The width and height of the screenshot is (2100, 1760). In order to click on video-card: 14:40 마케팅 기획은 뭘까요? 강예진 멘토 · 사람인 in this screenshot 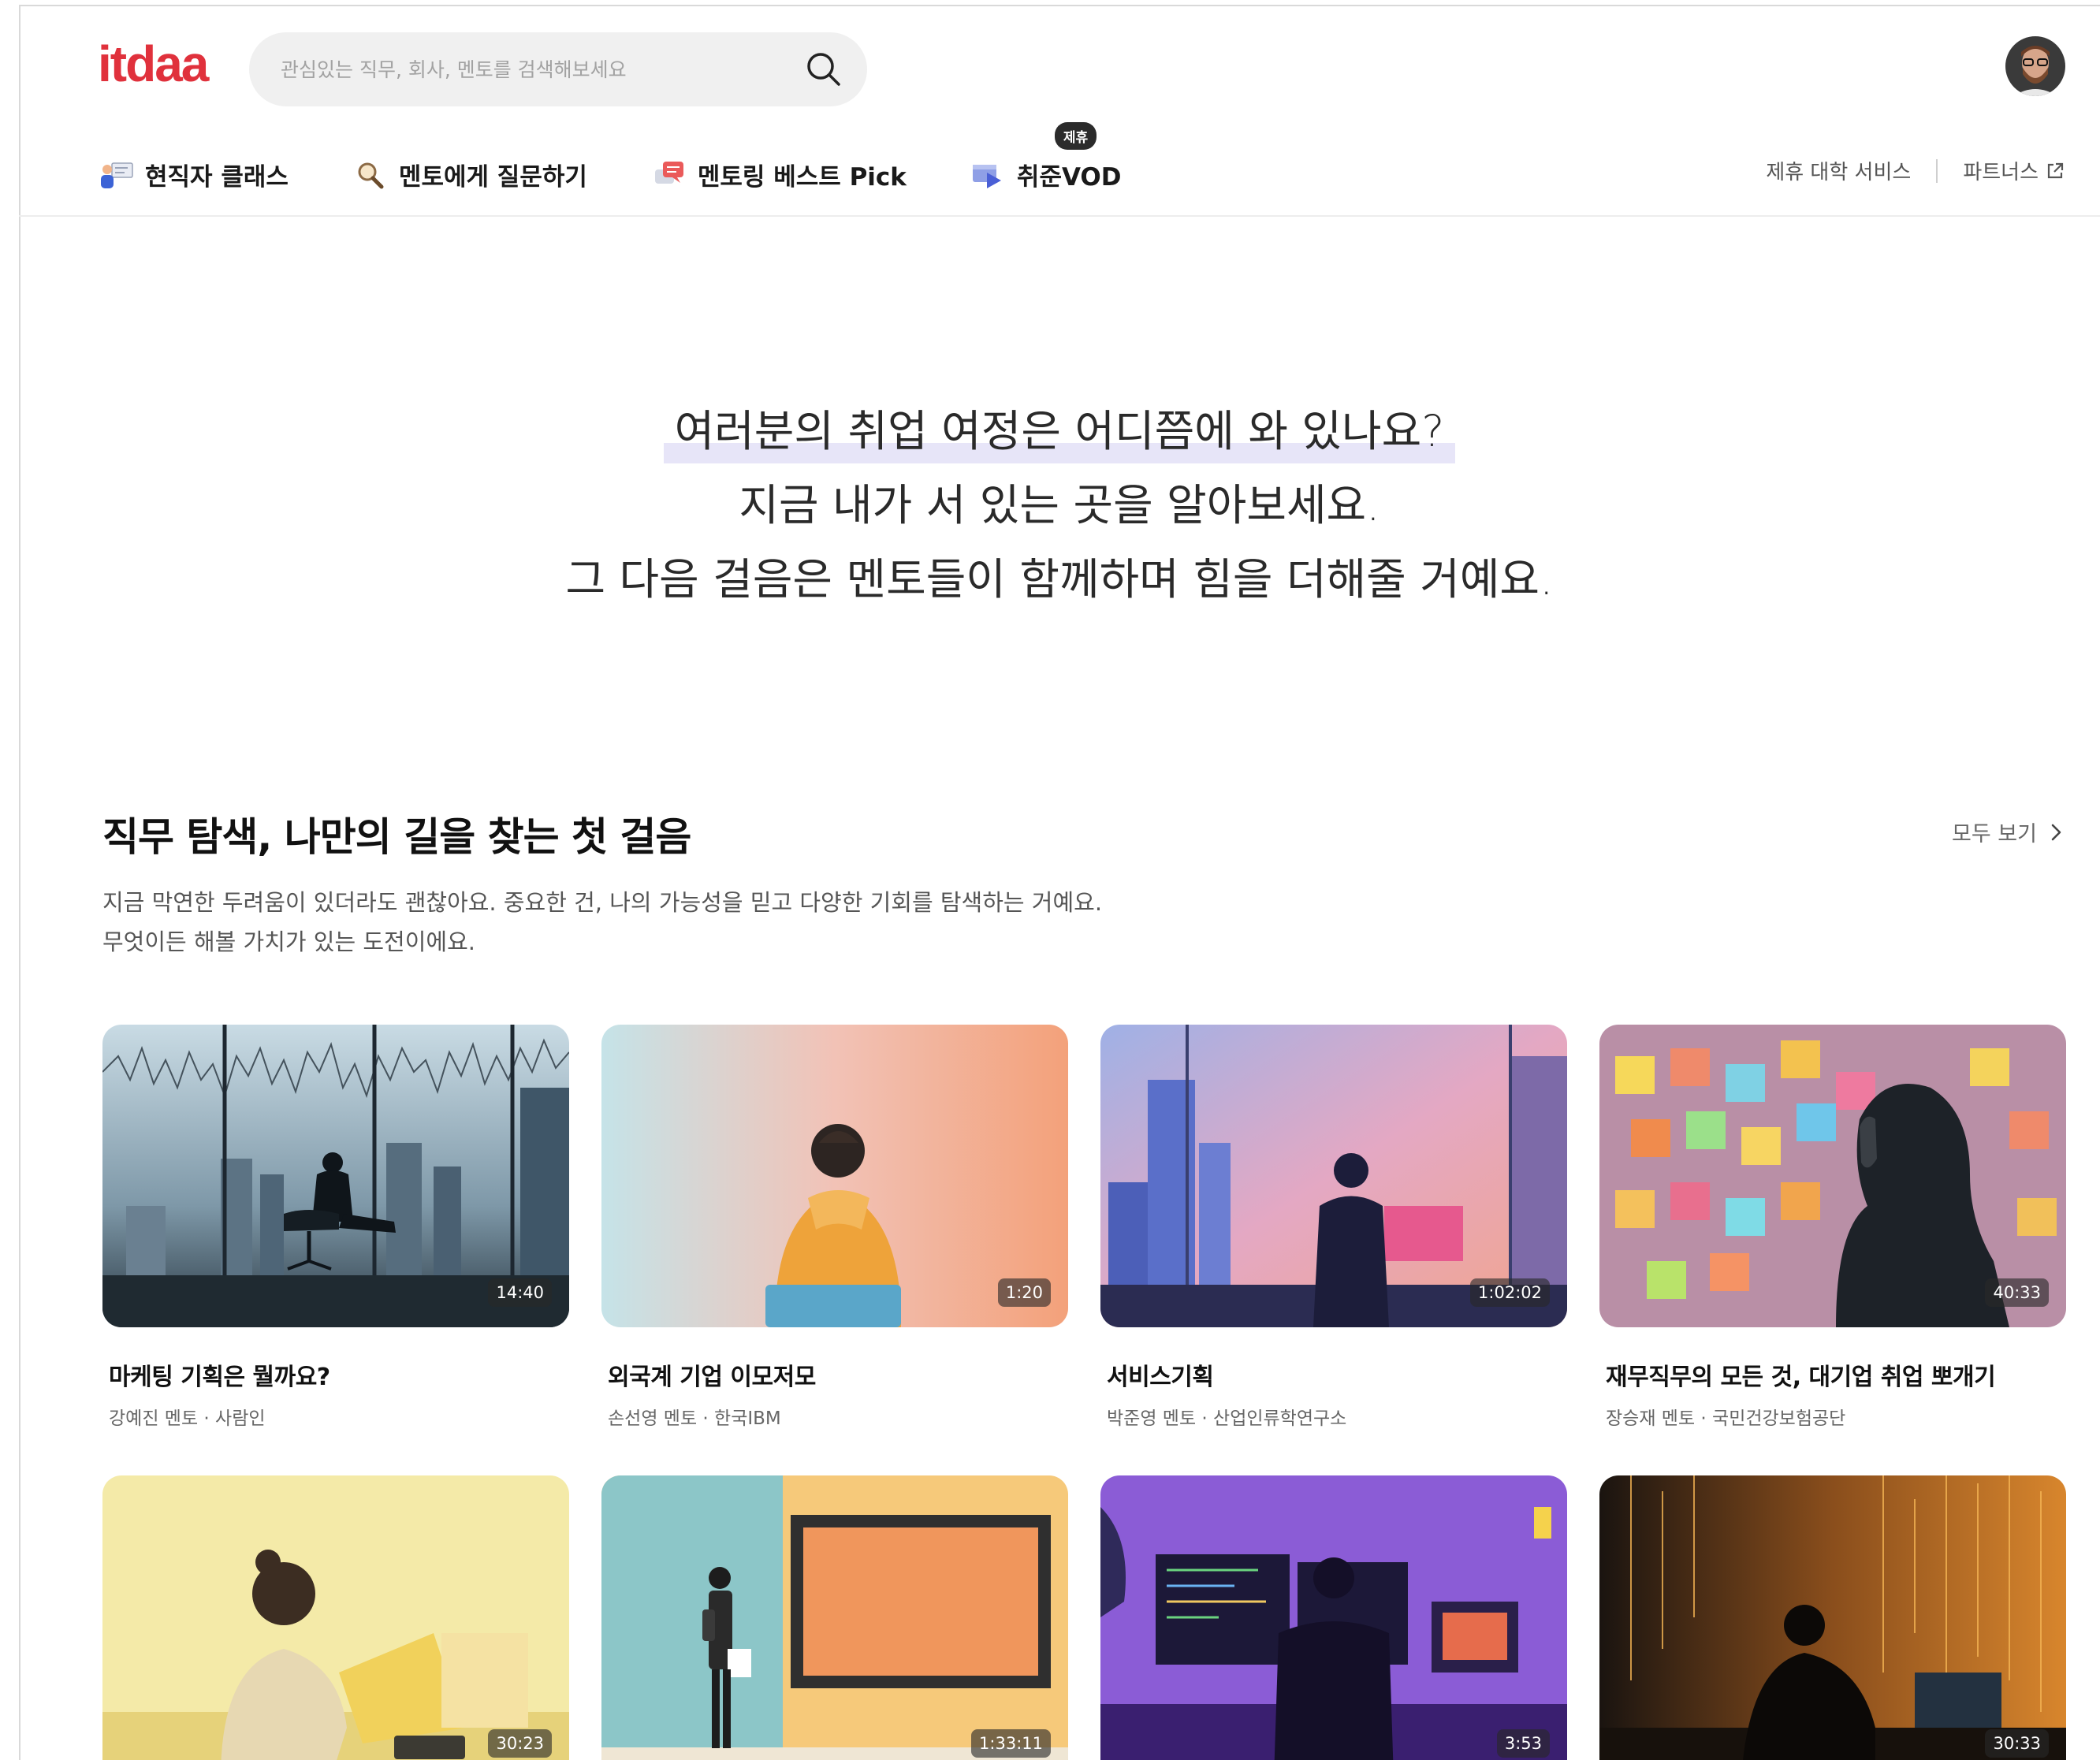, I will do `click(335, 1227)`.